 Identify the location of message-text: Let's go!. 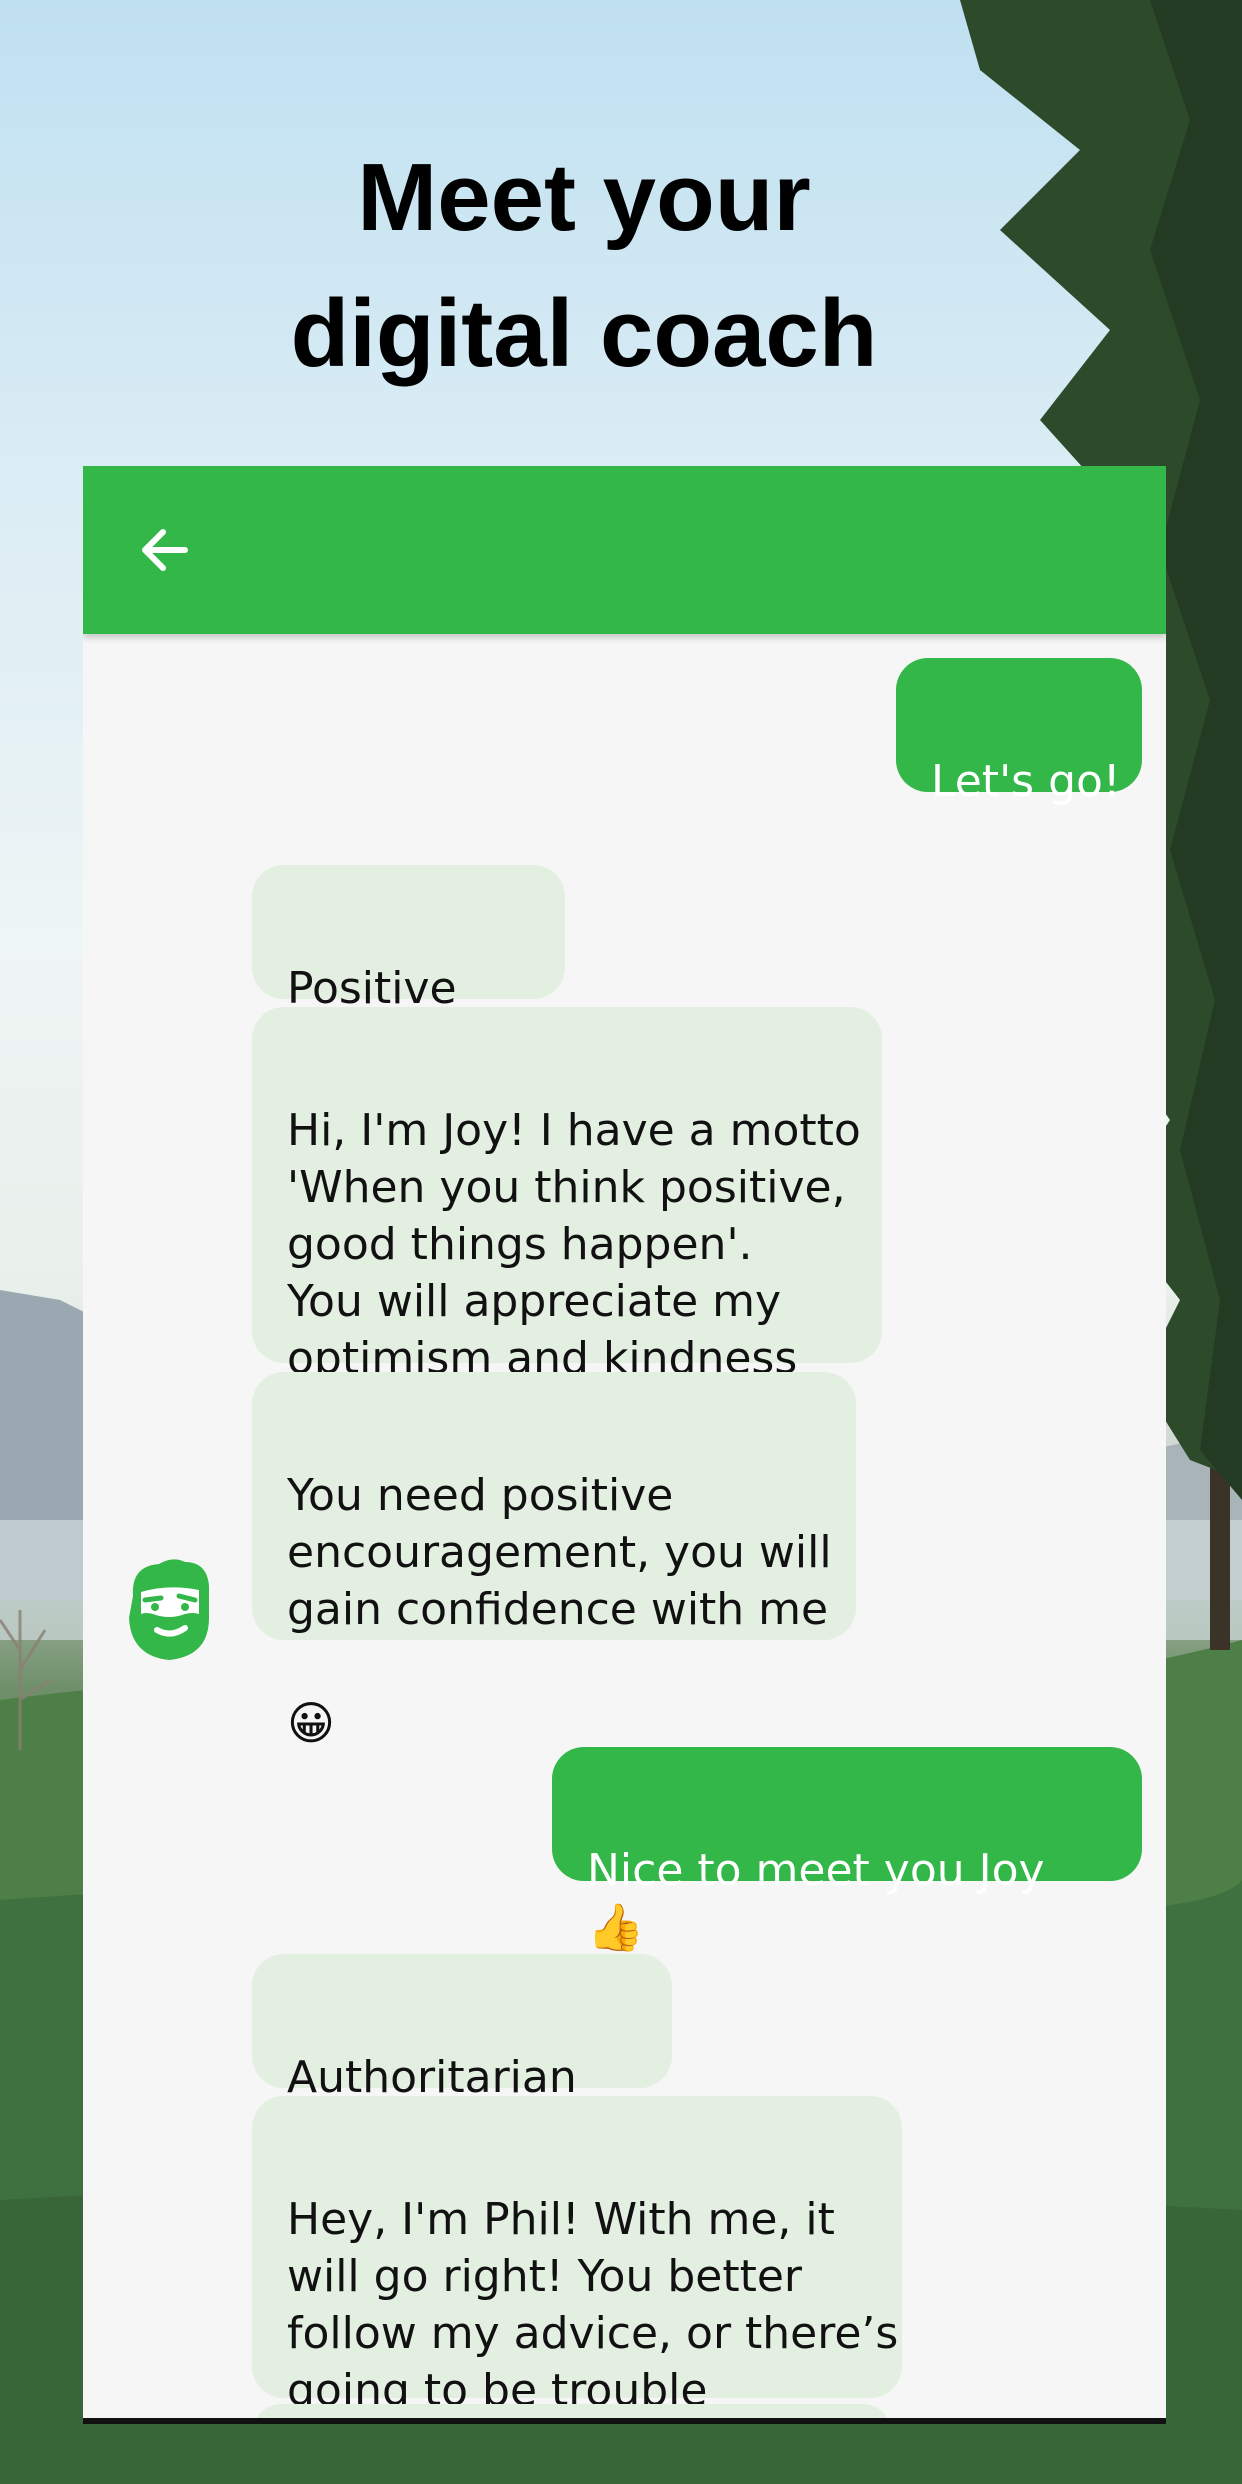
(1026, 781).